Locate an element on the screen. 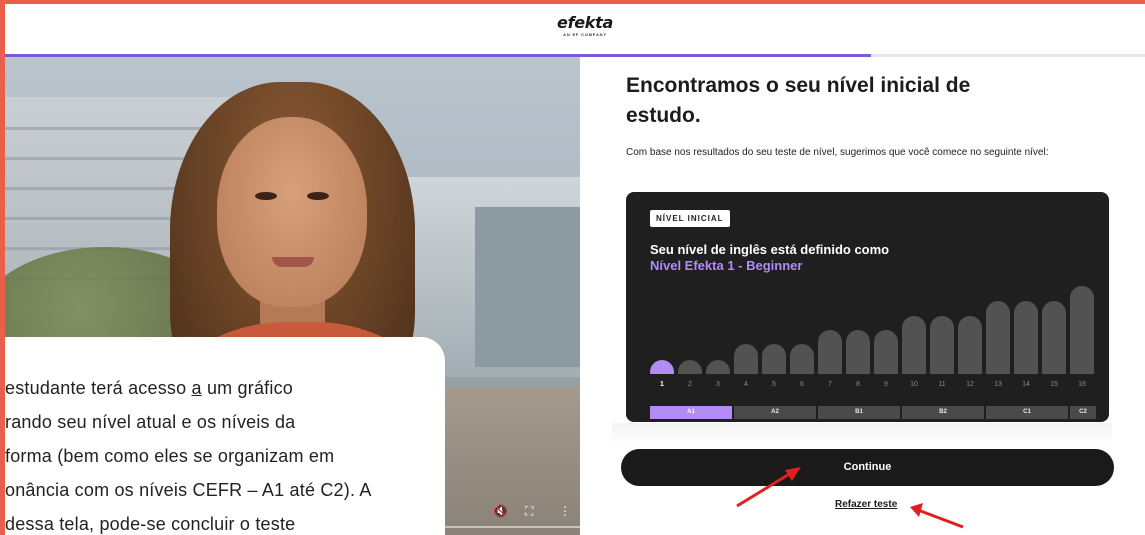 Image resolution: width=1145 pixels, height=535 pixels. level-number: 8 is located at coordinates (858, 384).